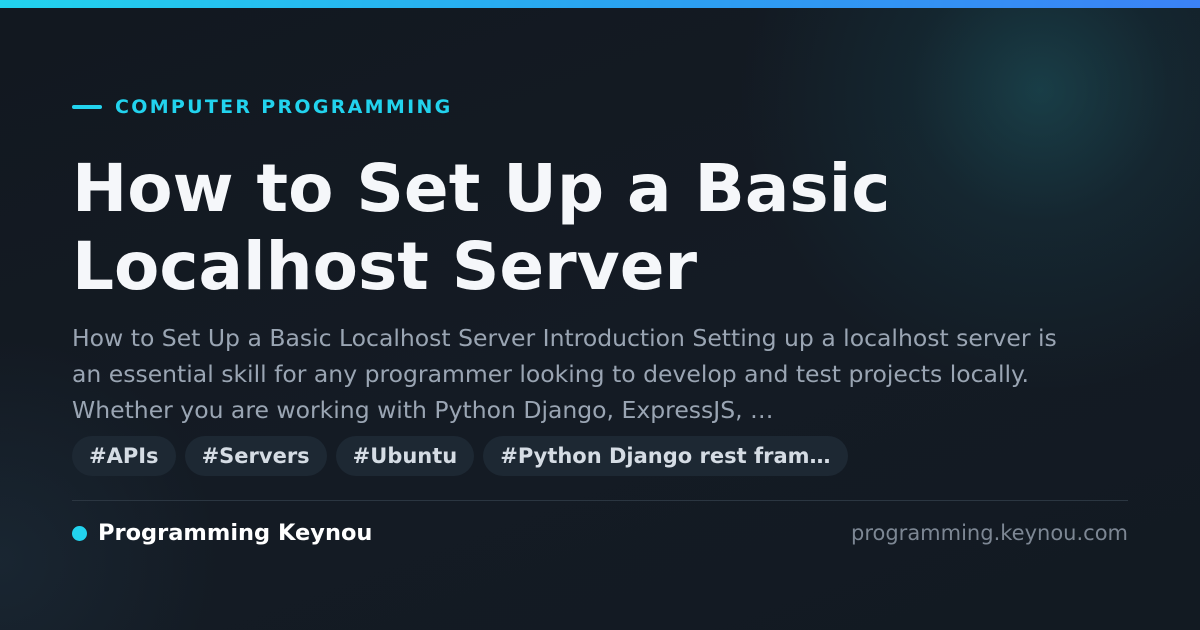 This screenshot has width=1200, height=630. Describe the element at coordinates (600, 4) in the screenshot. I see `accent-top-bar` at that location.